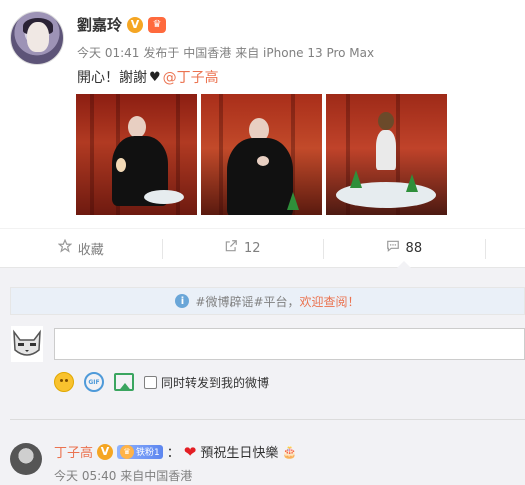 The image size is (525, 485). I want to click on comment-time: 今天 05:40, so click(85, 476).